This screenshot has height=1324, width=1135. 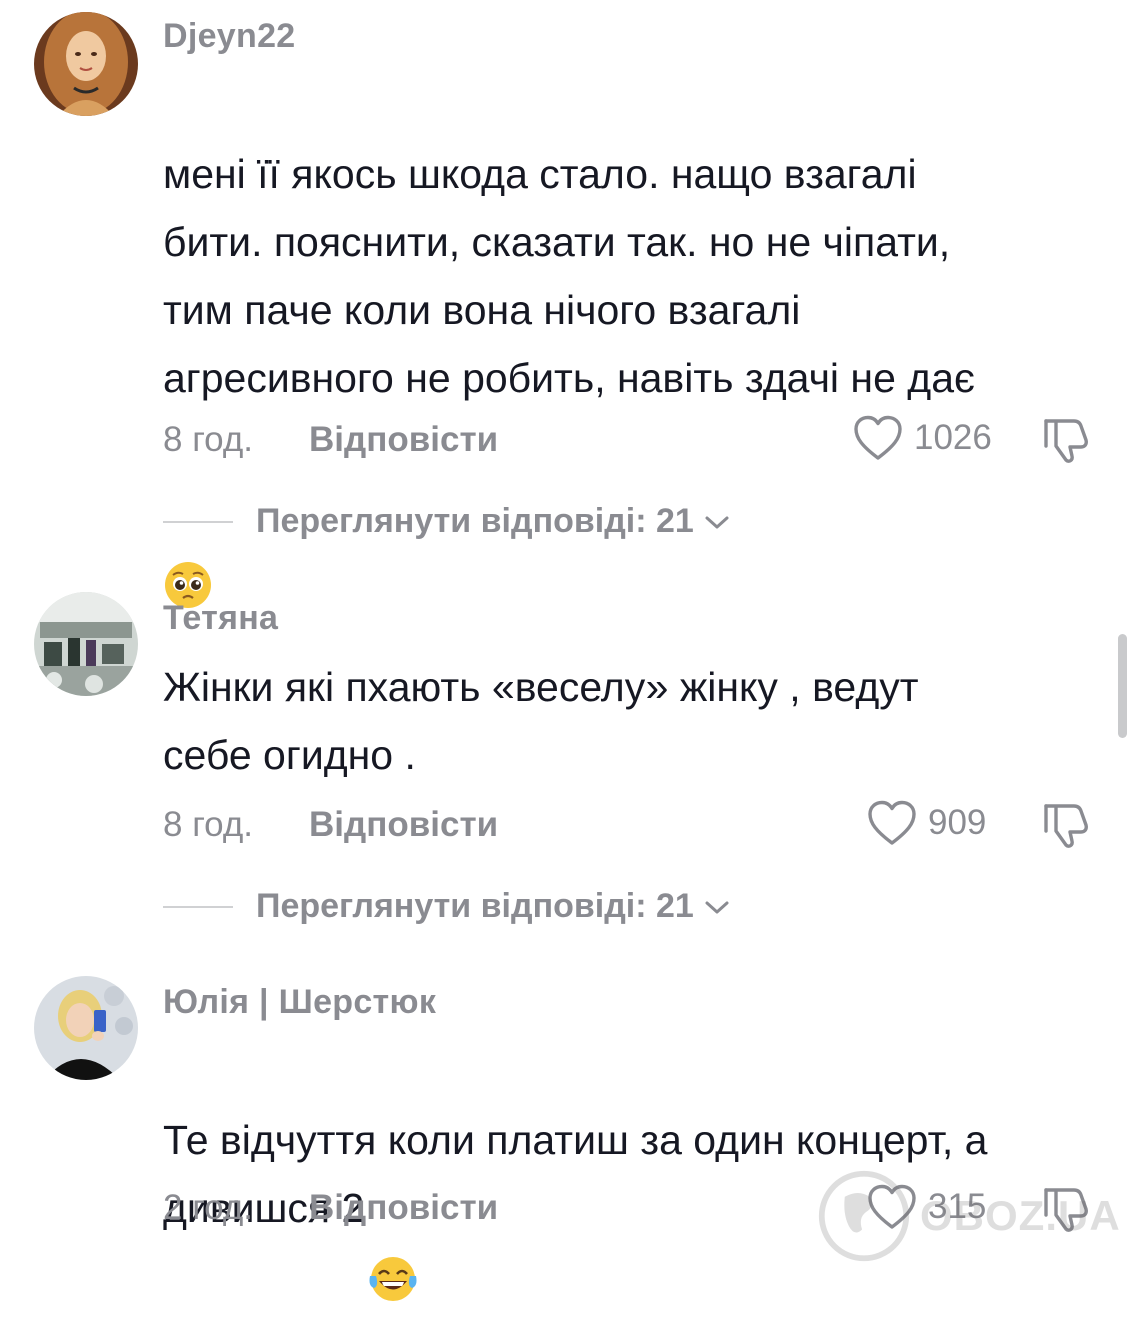 What do you see at coordinates (957, 822) in the screenshot?
I see `like-count: 909` at bounding box center [957, 822].